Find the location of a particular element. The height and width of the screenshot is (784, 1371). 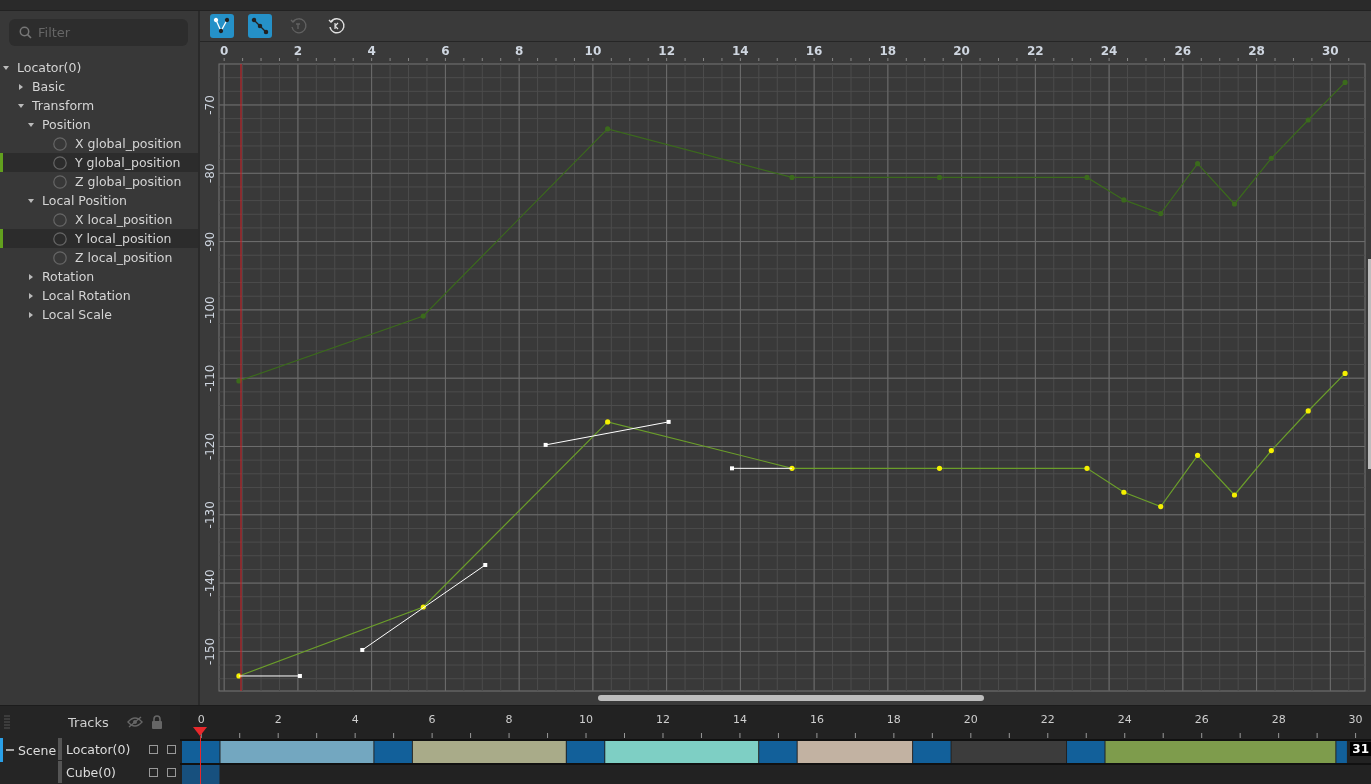

x-axis-tick-label: 28 is located at coordinates (1256, 51).